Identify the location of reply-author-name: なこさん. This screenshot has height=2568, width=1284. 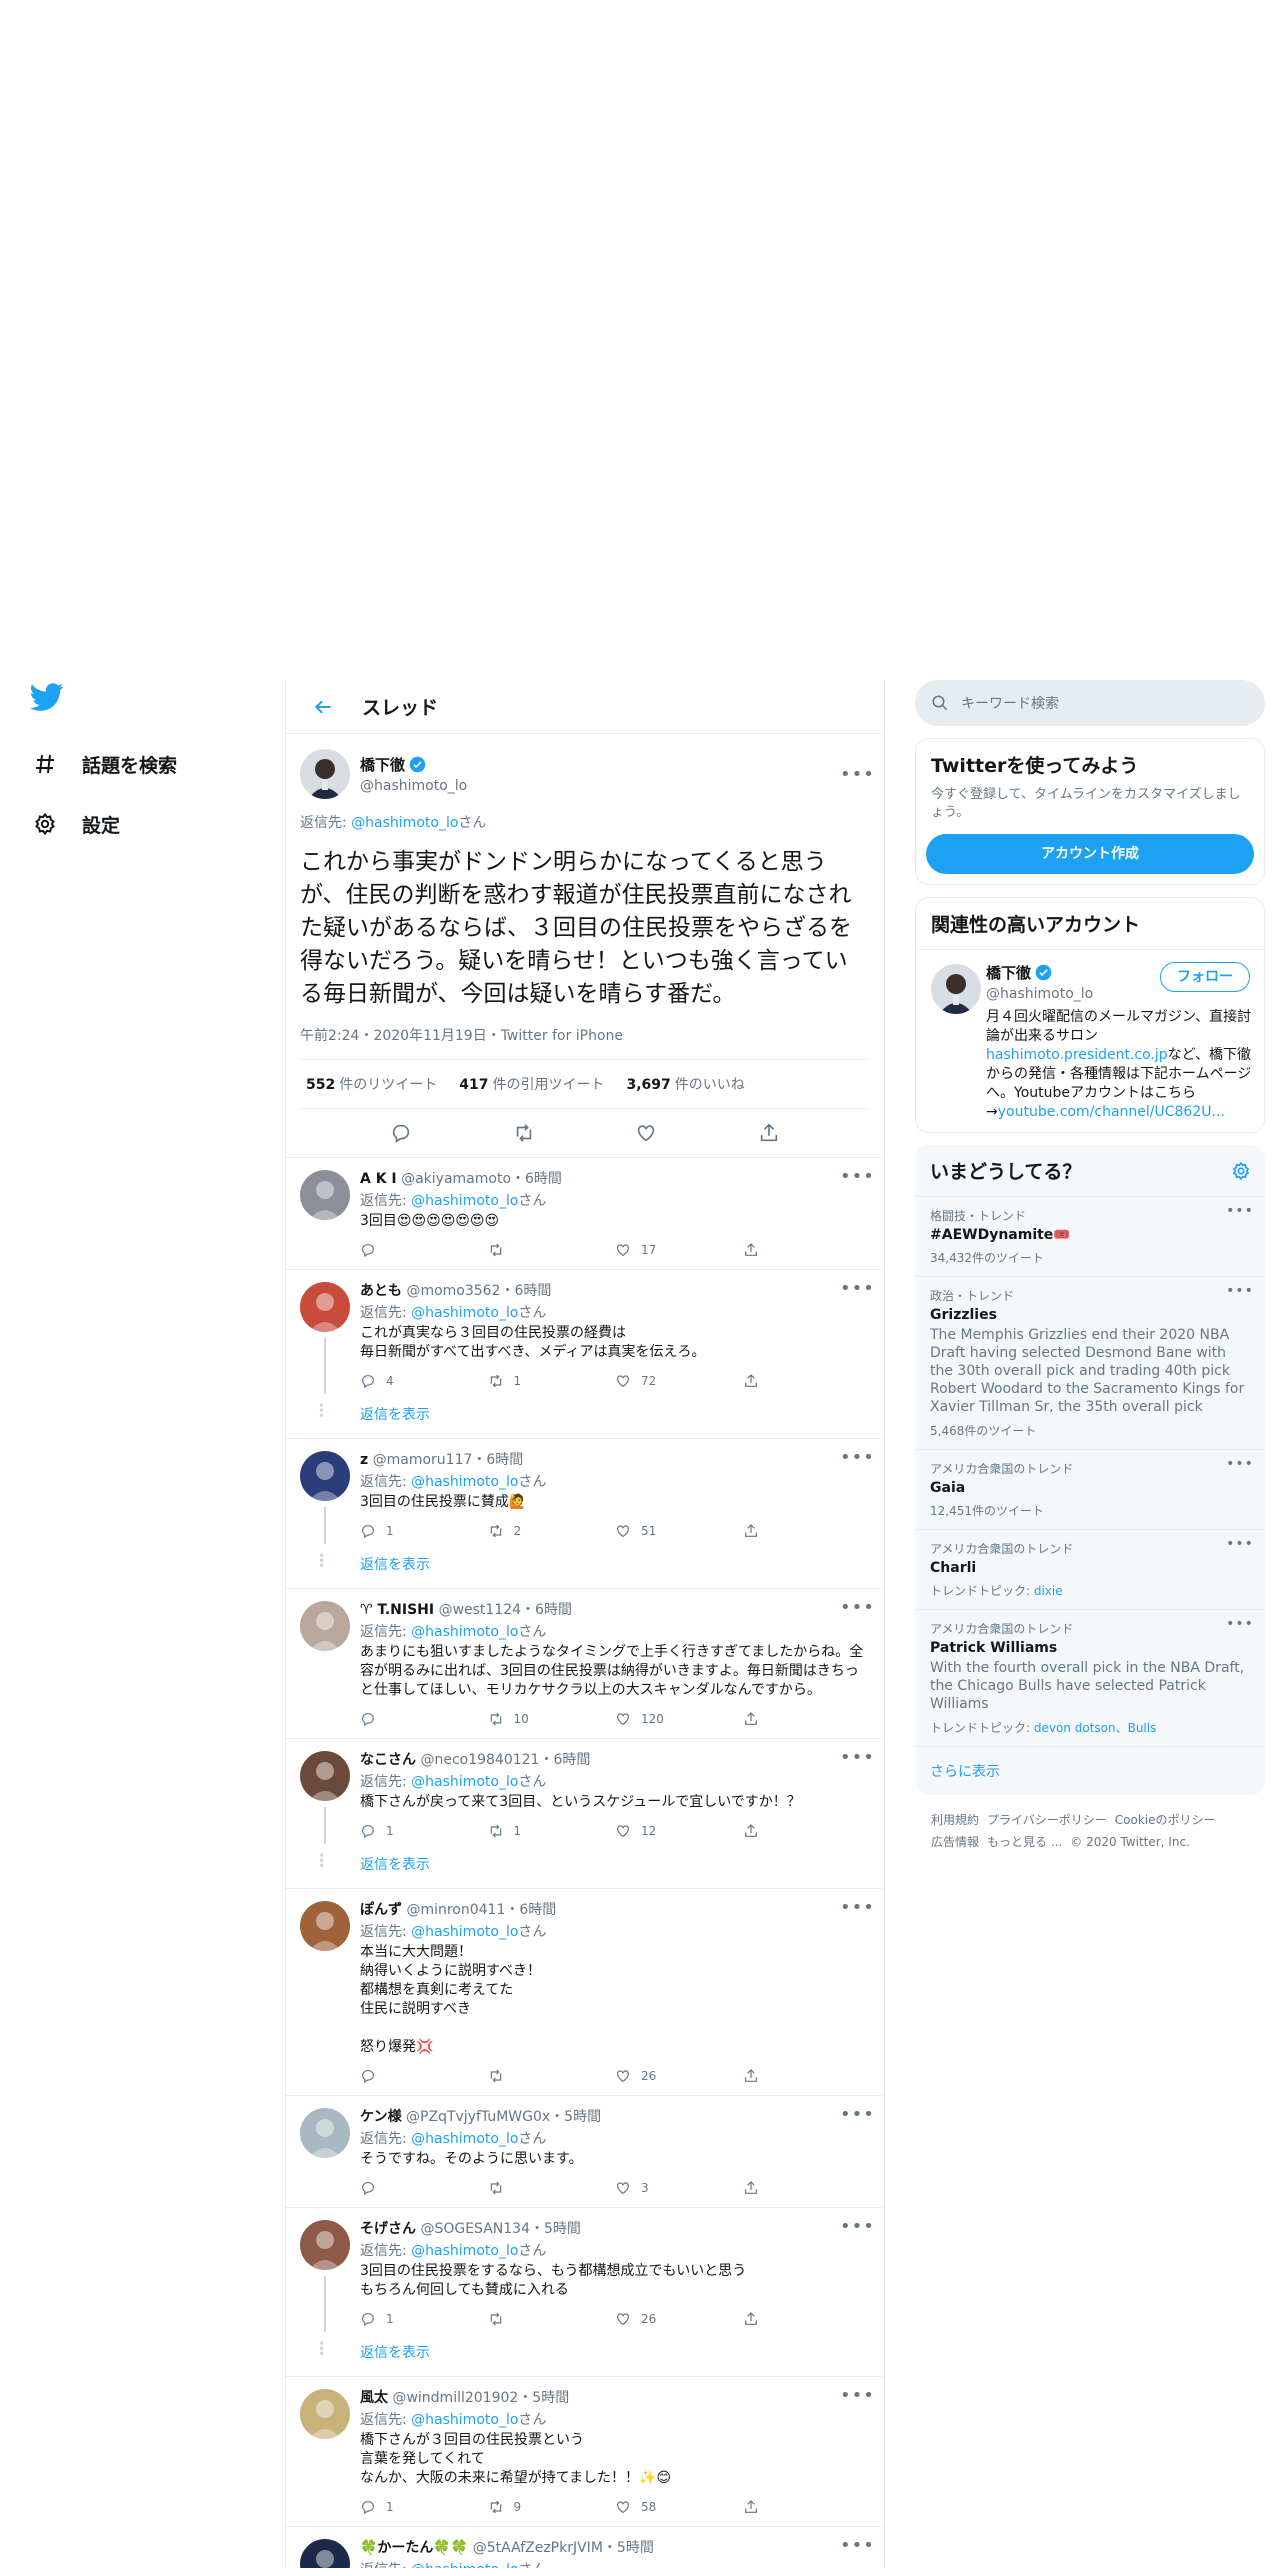
(388, 1760).